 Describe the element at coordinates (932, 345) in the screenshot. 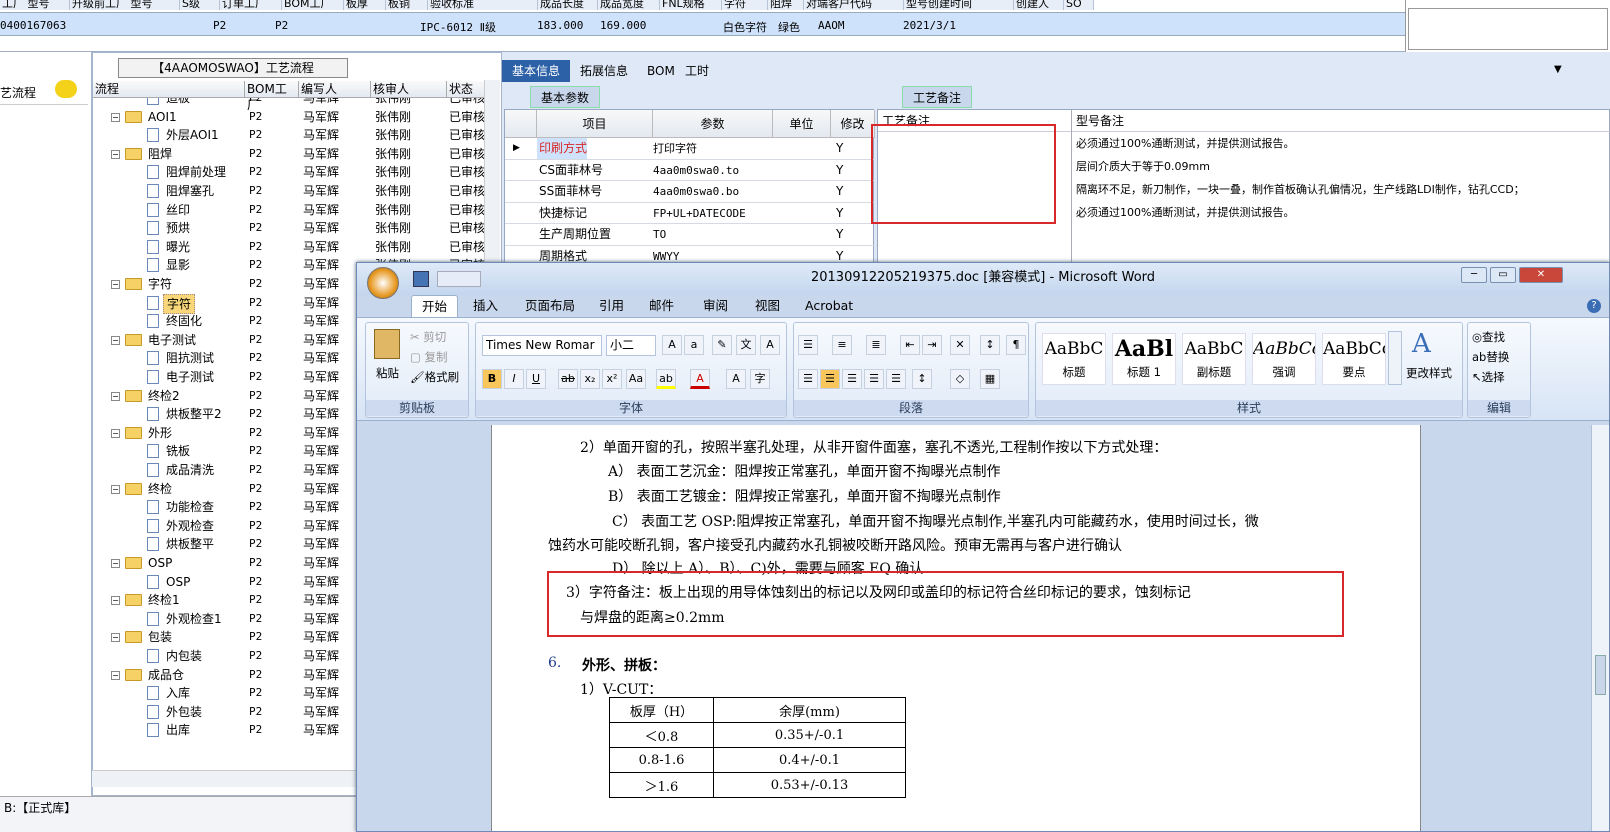

I see `increase-indent-icon: ⇥` at that location.